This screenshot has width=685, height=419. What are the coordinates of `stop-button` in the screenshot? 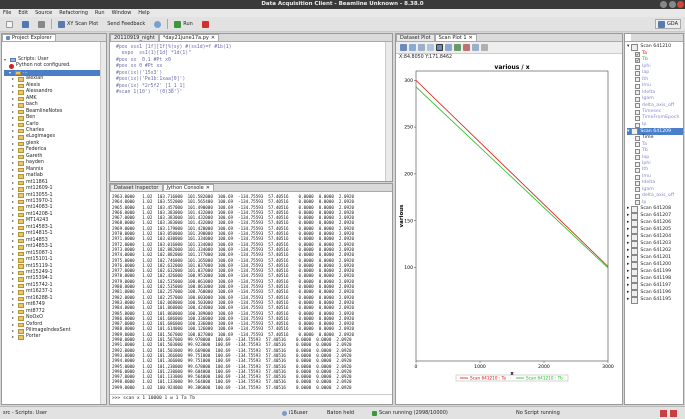 It's located at (205, 24).